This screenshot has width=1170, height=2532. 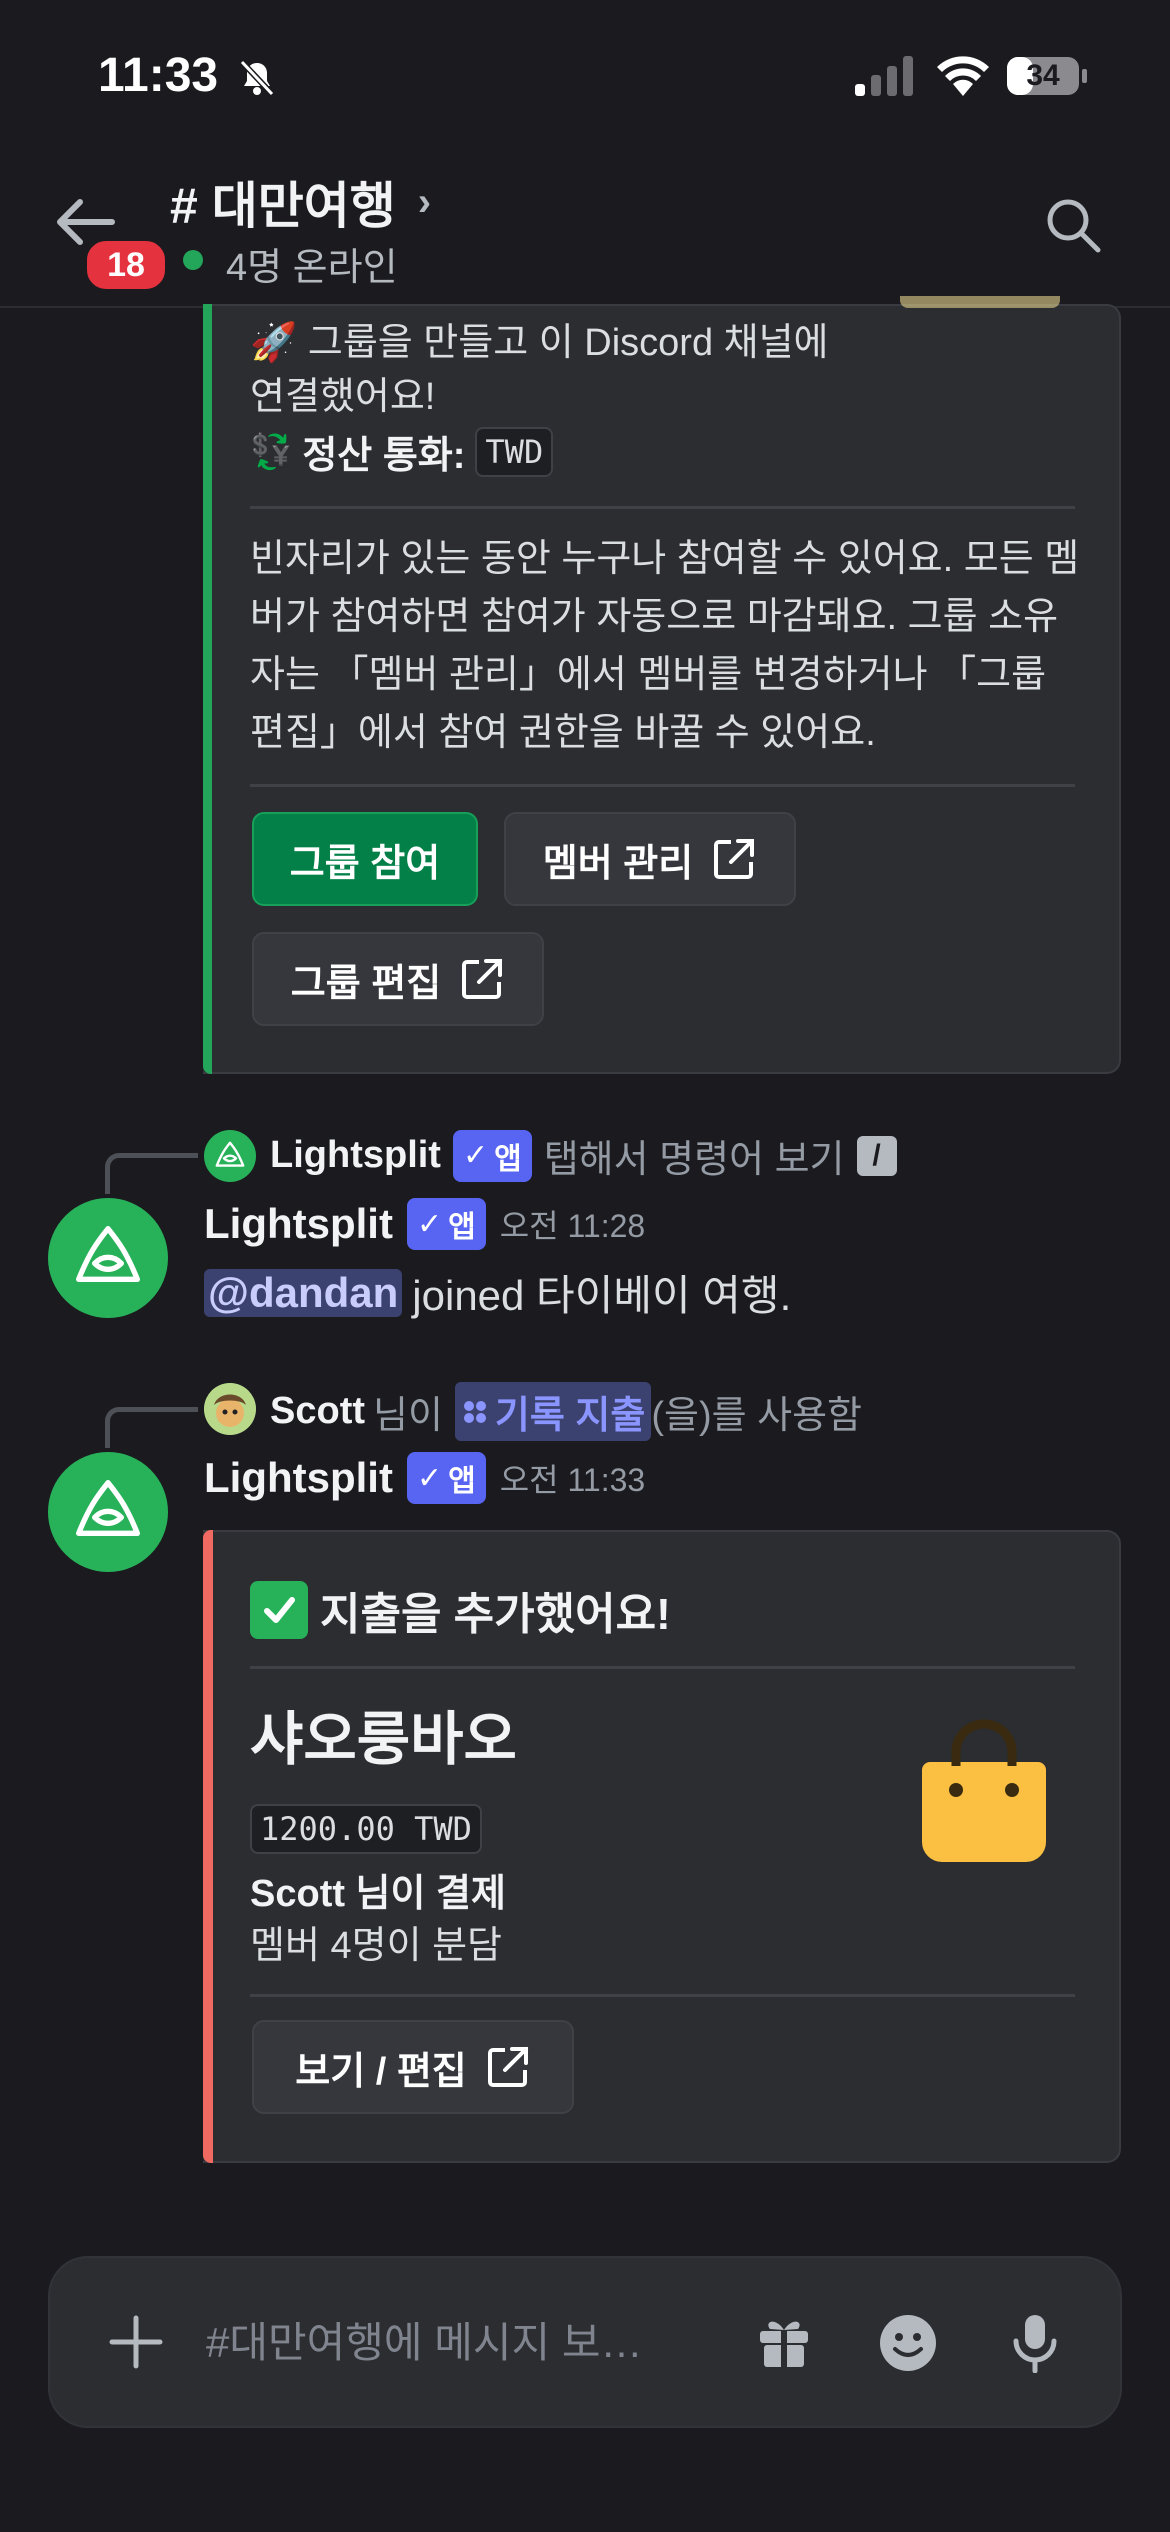 What do you see at coordinates (271, 451) in the screenshot?
I see `currency-exchange-icon: 💱` at bounding box center [271, 451].